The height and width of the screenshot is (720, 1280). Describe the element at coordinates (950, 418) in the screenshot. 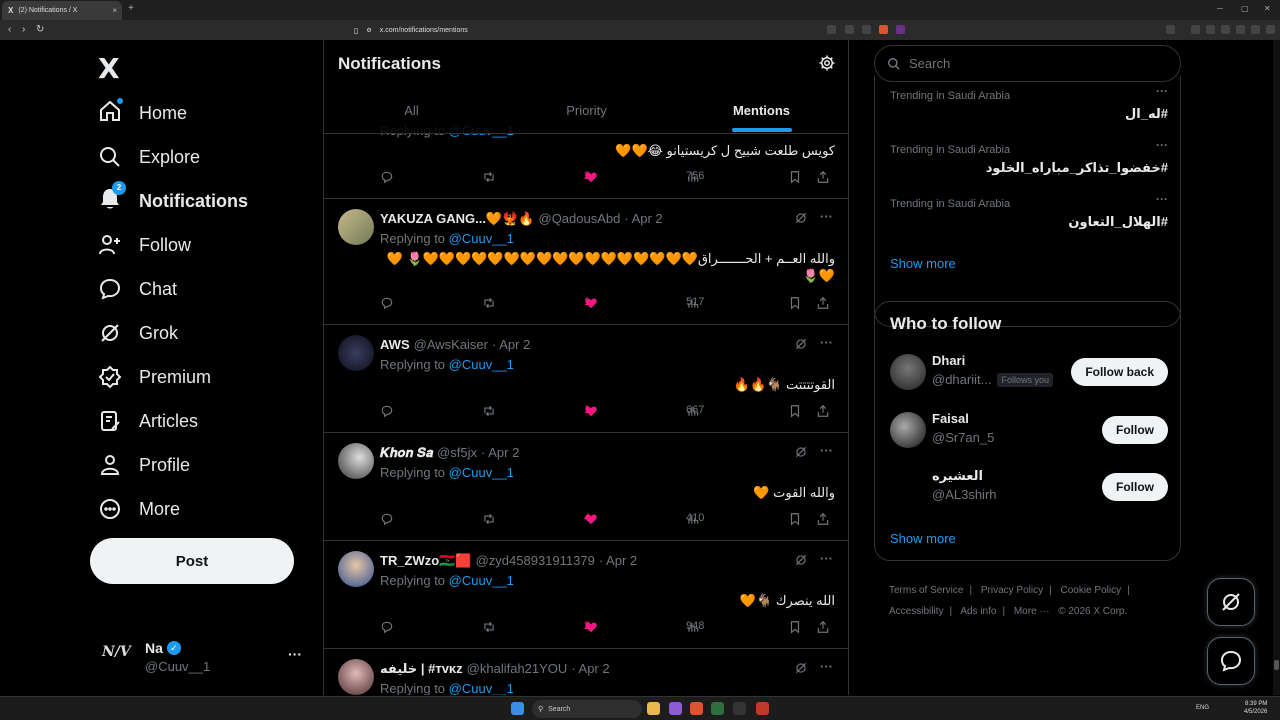

I see `user-name: Faisal` at that location.